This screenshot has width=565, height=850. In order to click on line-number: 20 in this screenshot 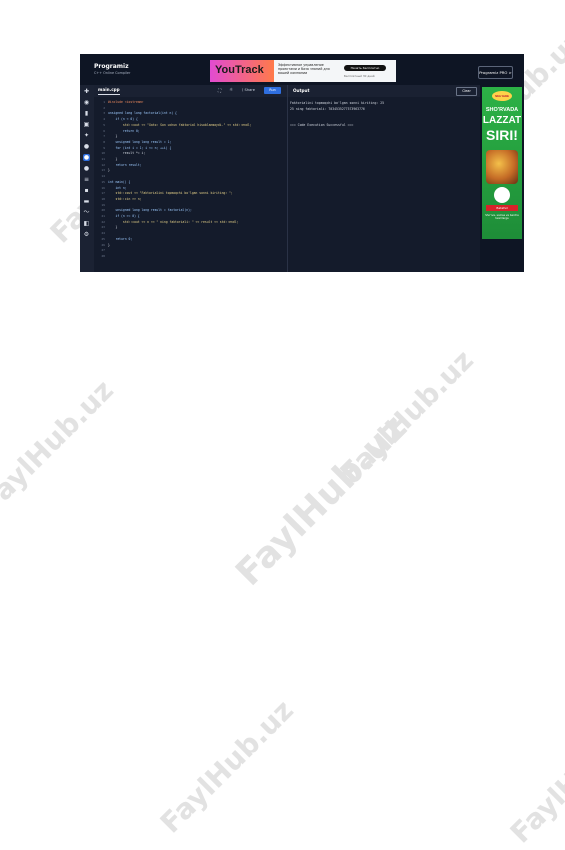, I will do `click(103, 210)`.